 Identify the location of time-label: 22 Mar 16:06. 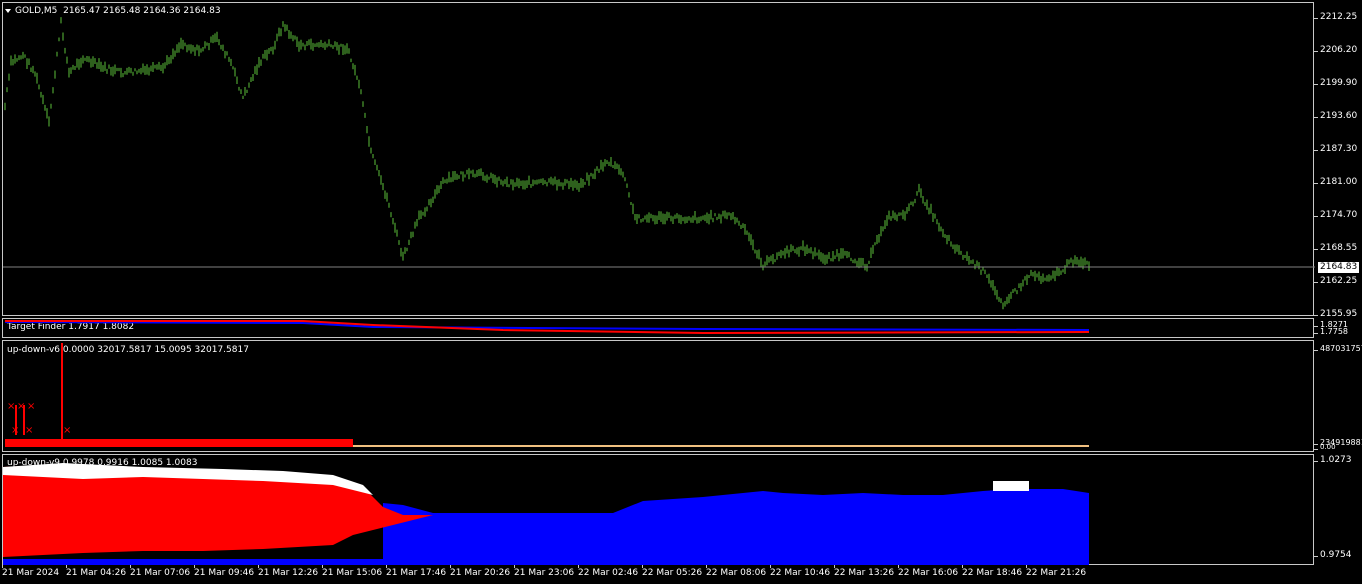
(928, 571).